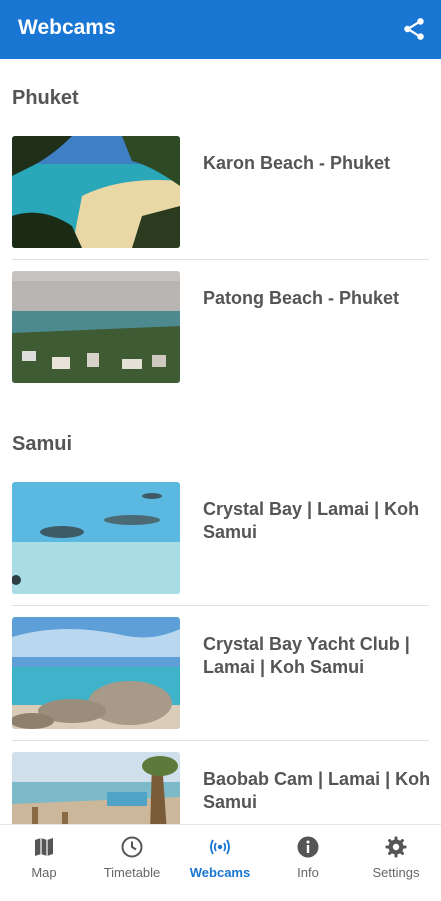  I want to click on clock-icon, so click(132, 847).